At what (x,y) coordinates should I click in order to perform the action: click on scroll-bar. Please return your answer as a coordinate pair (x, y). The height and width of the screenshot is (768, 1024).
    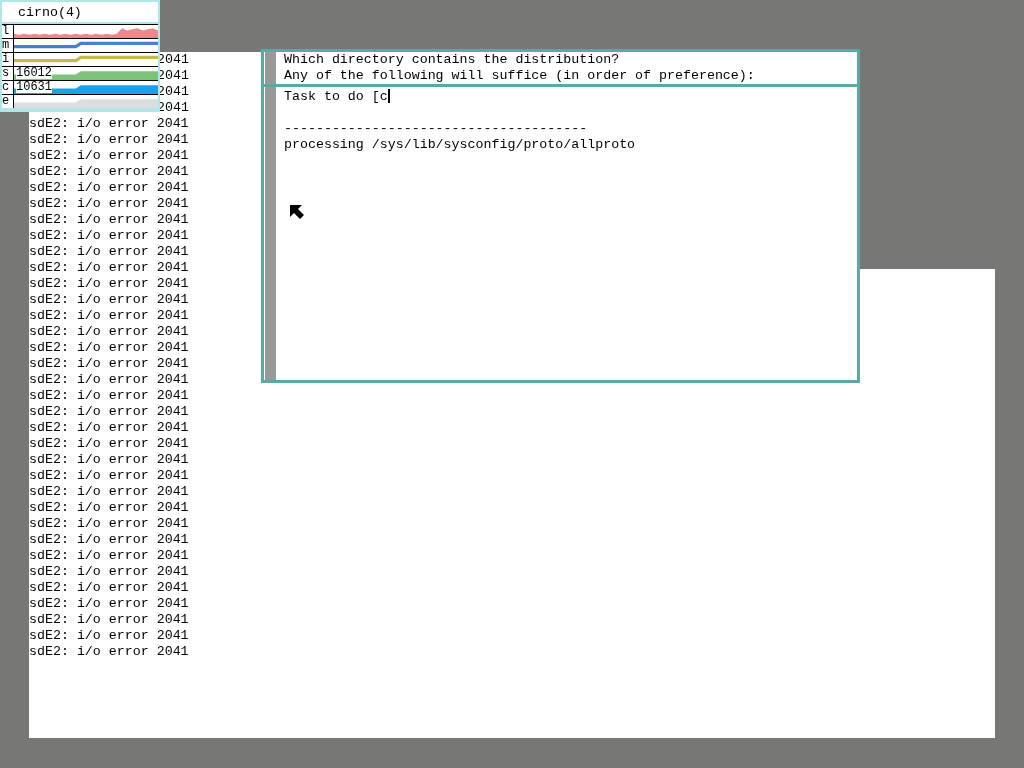
    Looking at the image, I should click on (270, 216).